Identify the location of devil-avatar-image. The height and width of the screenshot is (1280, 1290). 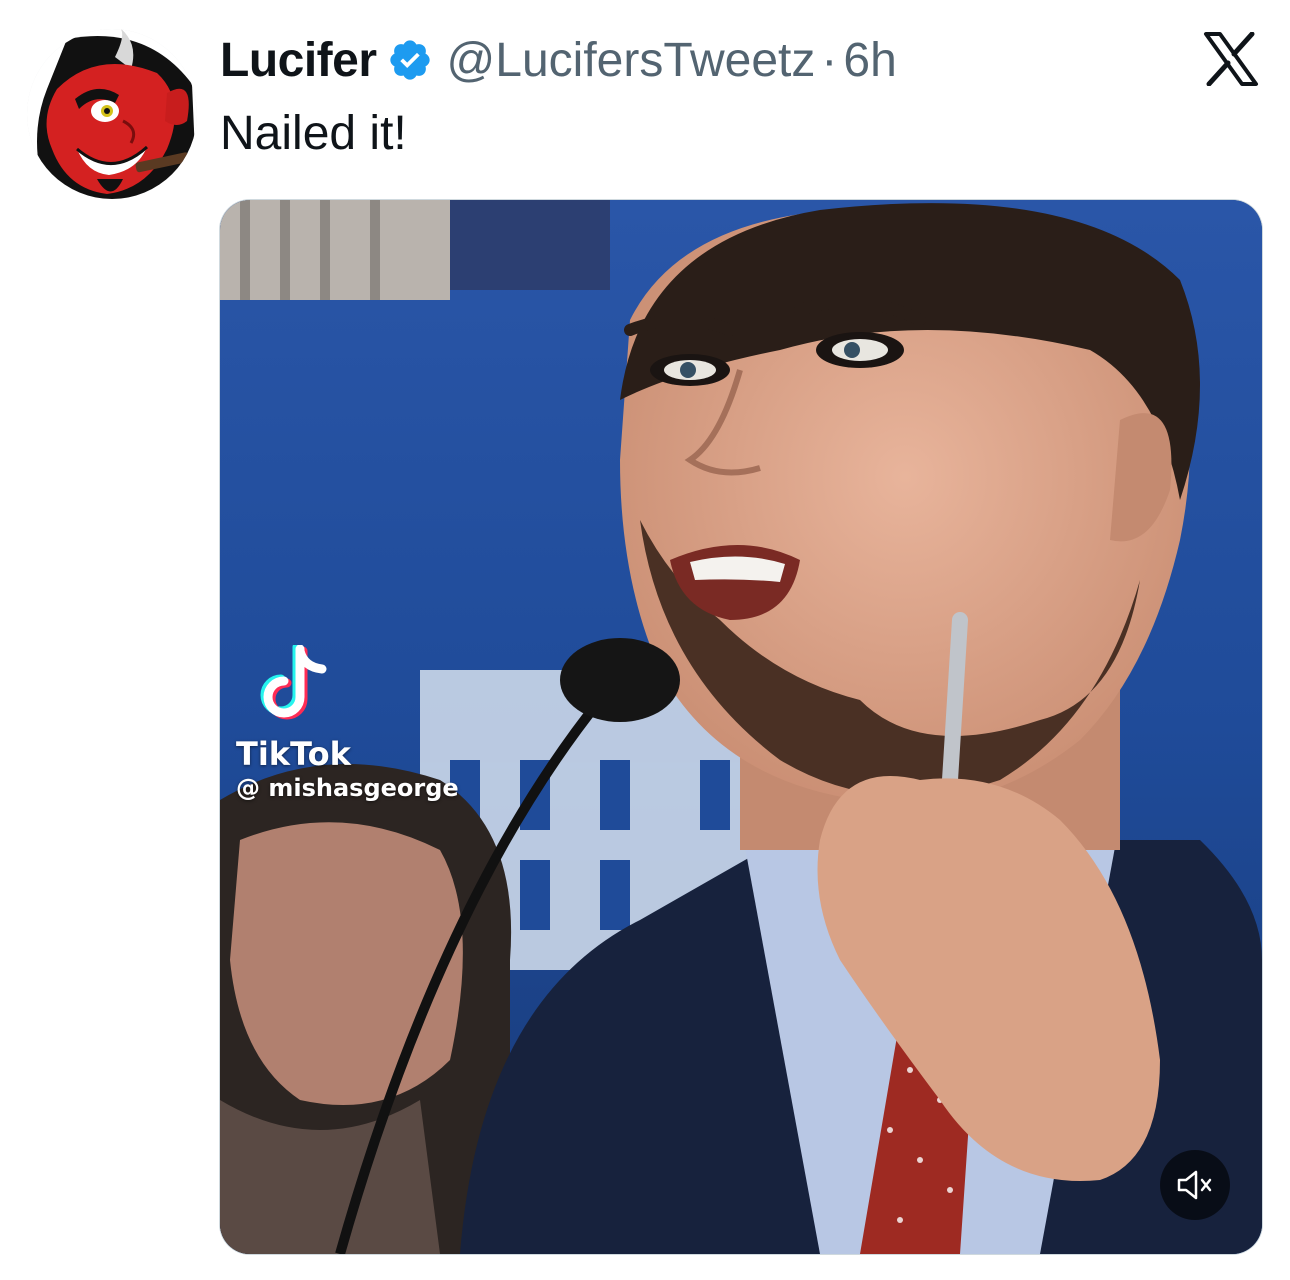
(112, 114).